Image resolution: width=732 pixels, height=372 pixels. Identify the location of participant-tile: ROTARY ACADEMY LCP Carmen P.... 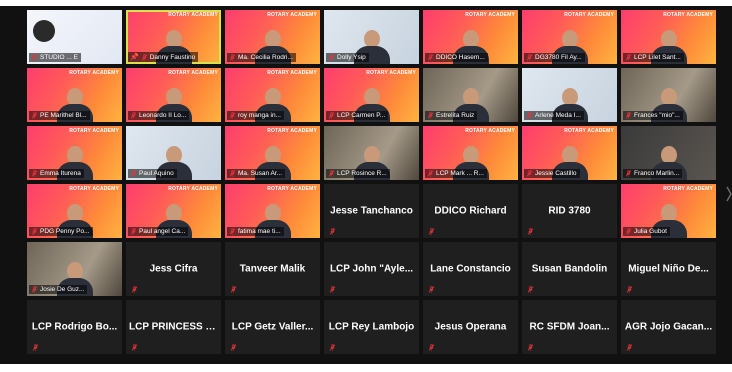
(371, 95).